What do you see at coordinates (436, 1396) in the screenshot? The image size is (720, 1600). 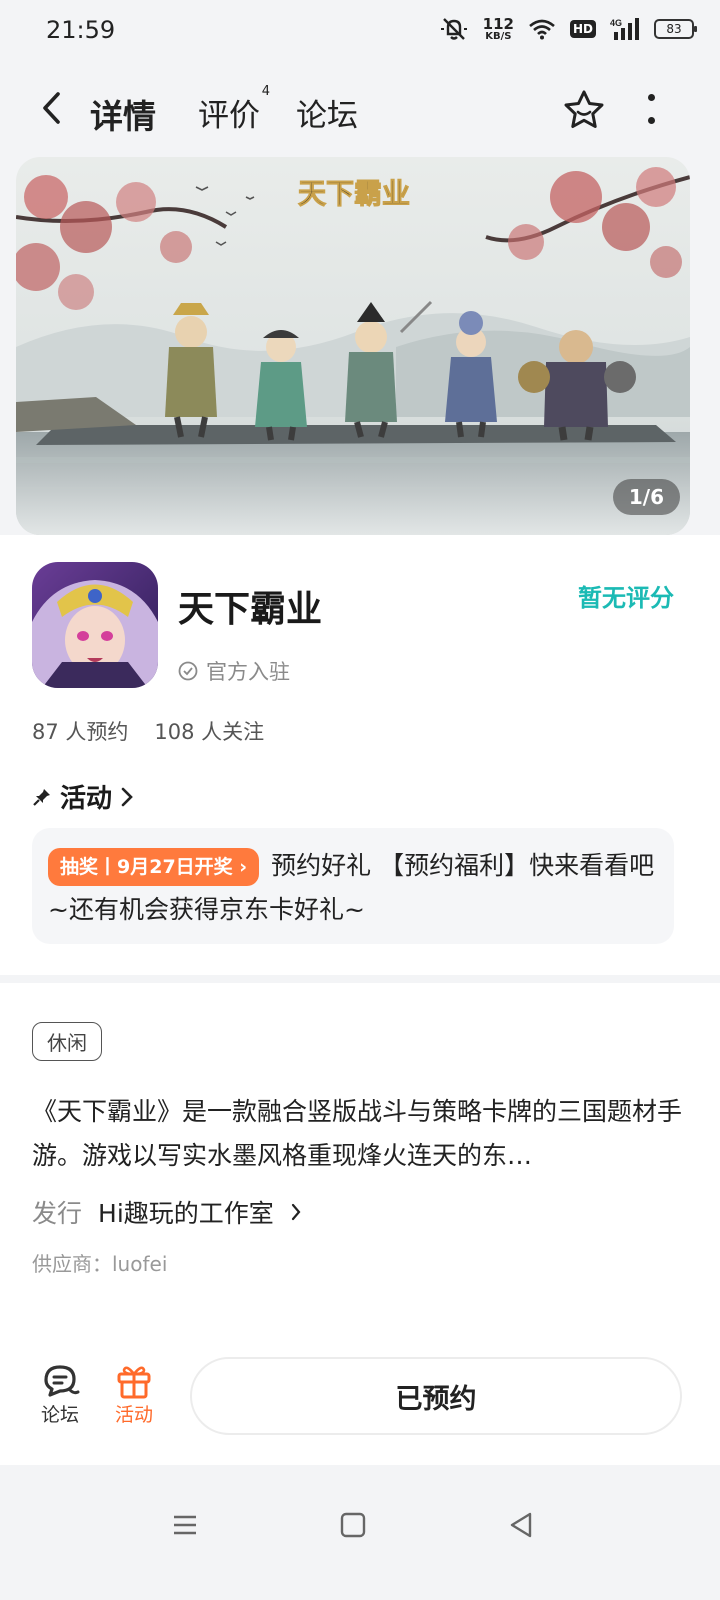 I see `reserved-button: 已预约` at bounding box center [436, 1396].